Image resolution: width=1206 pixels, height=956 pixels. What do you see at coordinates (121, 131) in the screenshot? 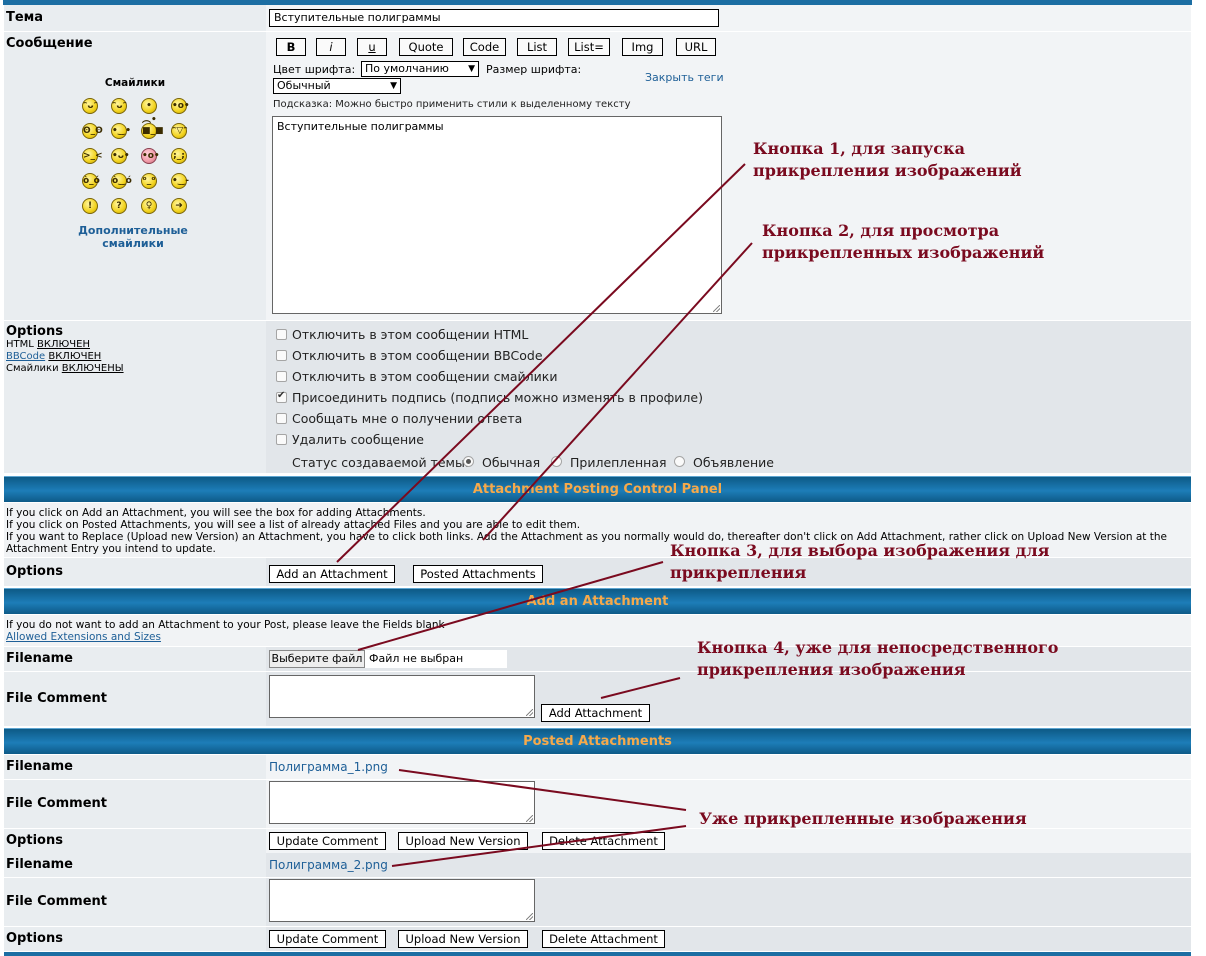
I see `neutral-icon: •‿•` at bounding box center [121, 131].